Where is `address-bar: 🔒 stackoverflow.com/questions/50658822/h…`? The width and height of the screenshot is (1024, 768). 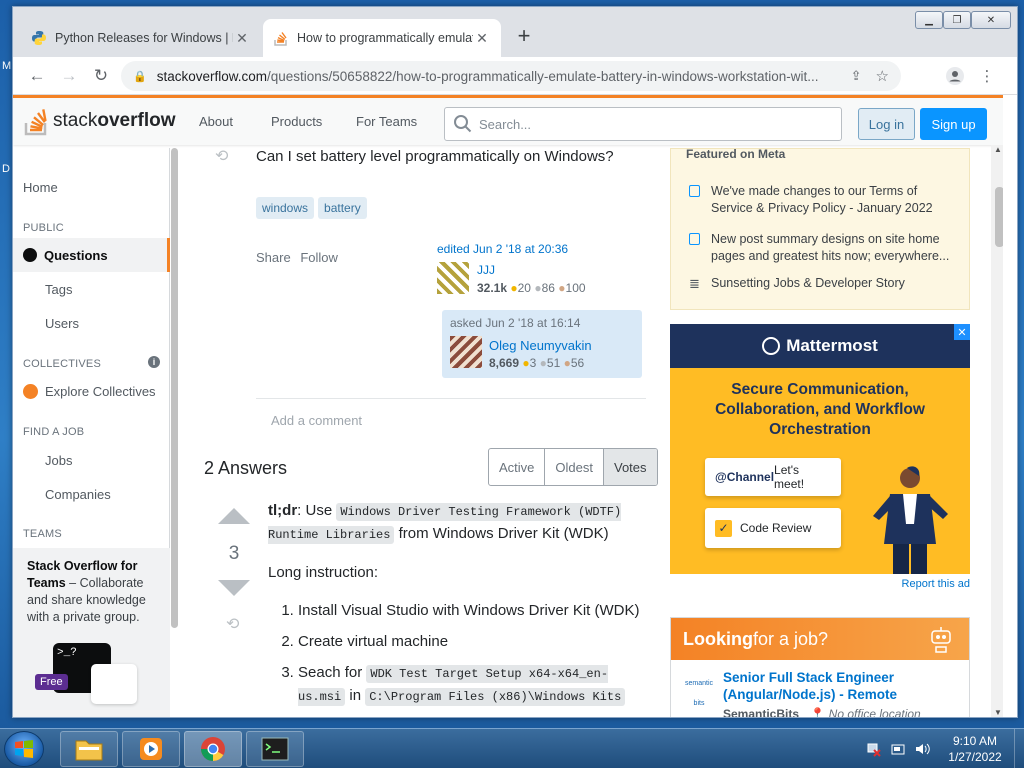 address-bar: 🔒 stackoverflow.com/questions/50658822/h… is located at coordinates (511, 76).